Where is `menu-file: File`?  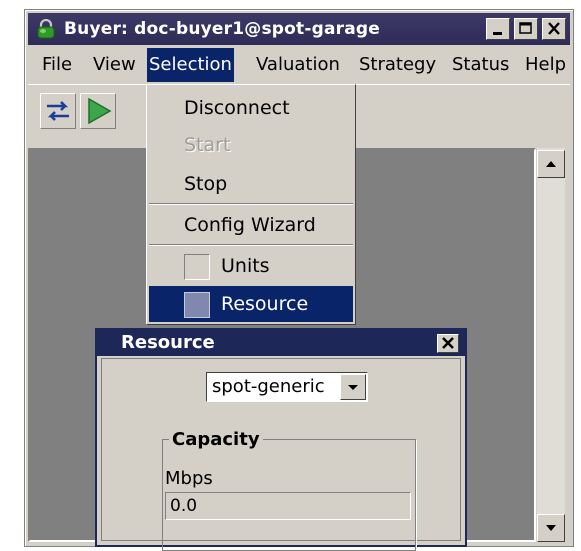
menu-file: File is located at coordinates (57, 65).